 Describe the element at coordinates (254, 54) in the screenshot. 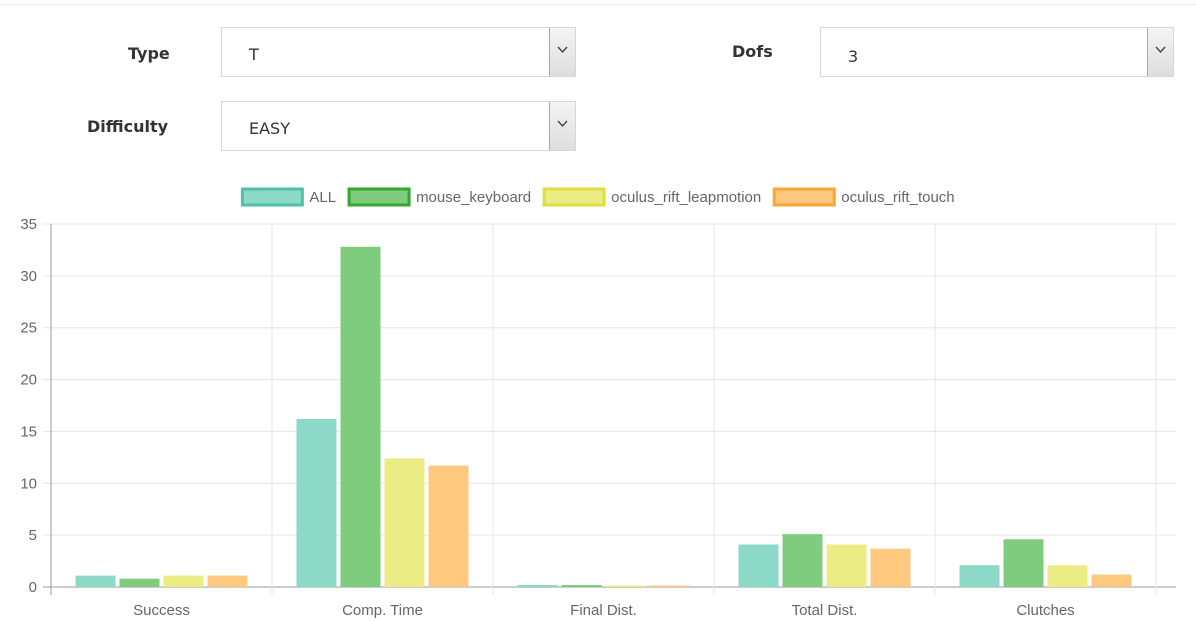

I see `type-select-value: T` at that location.